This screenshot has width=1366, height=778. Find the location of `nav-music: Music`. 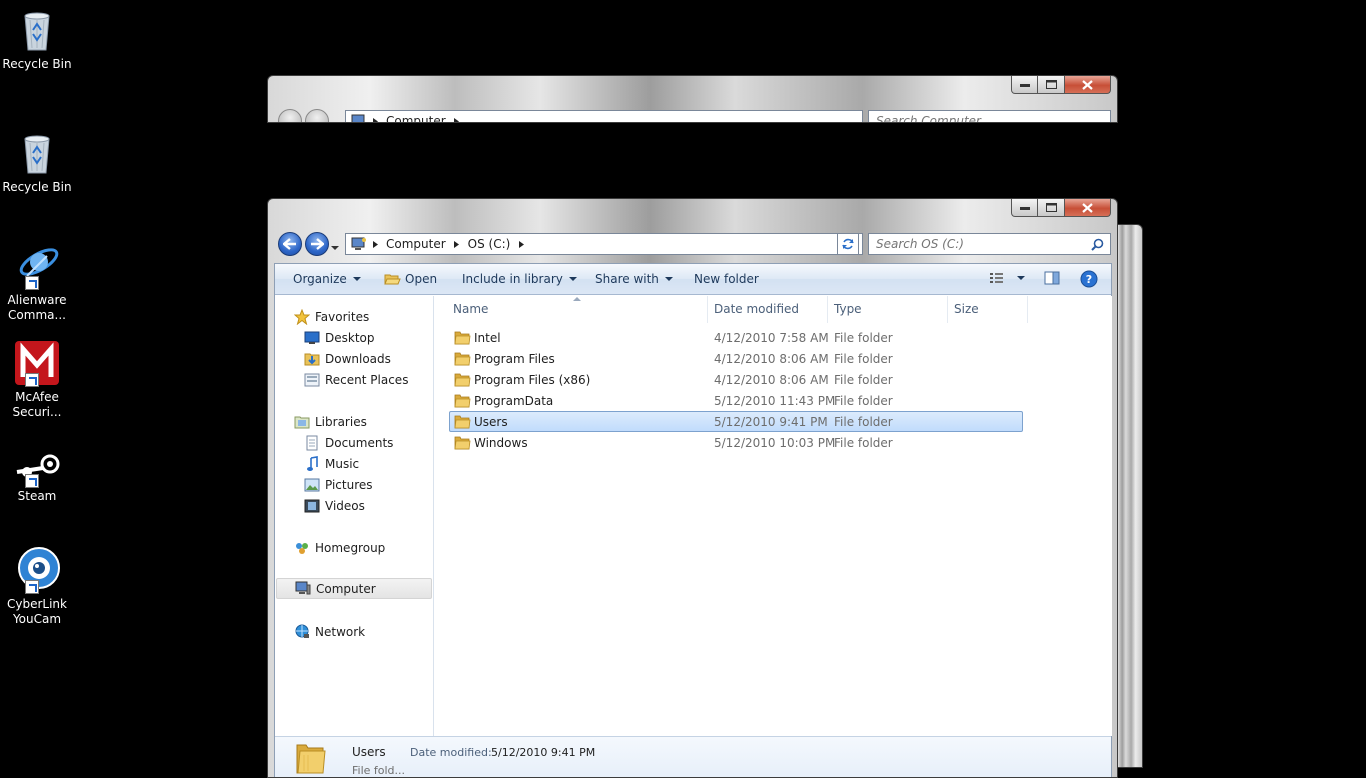

nav-music: Music is located at coordinates (331, 463).